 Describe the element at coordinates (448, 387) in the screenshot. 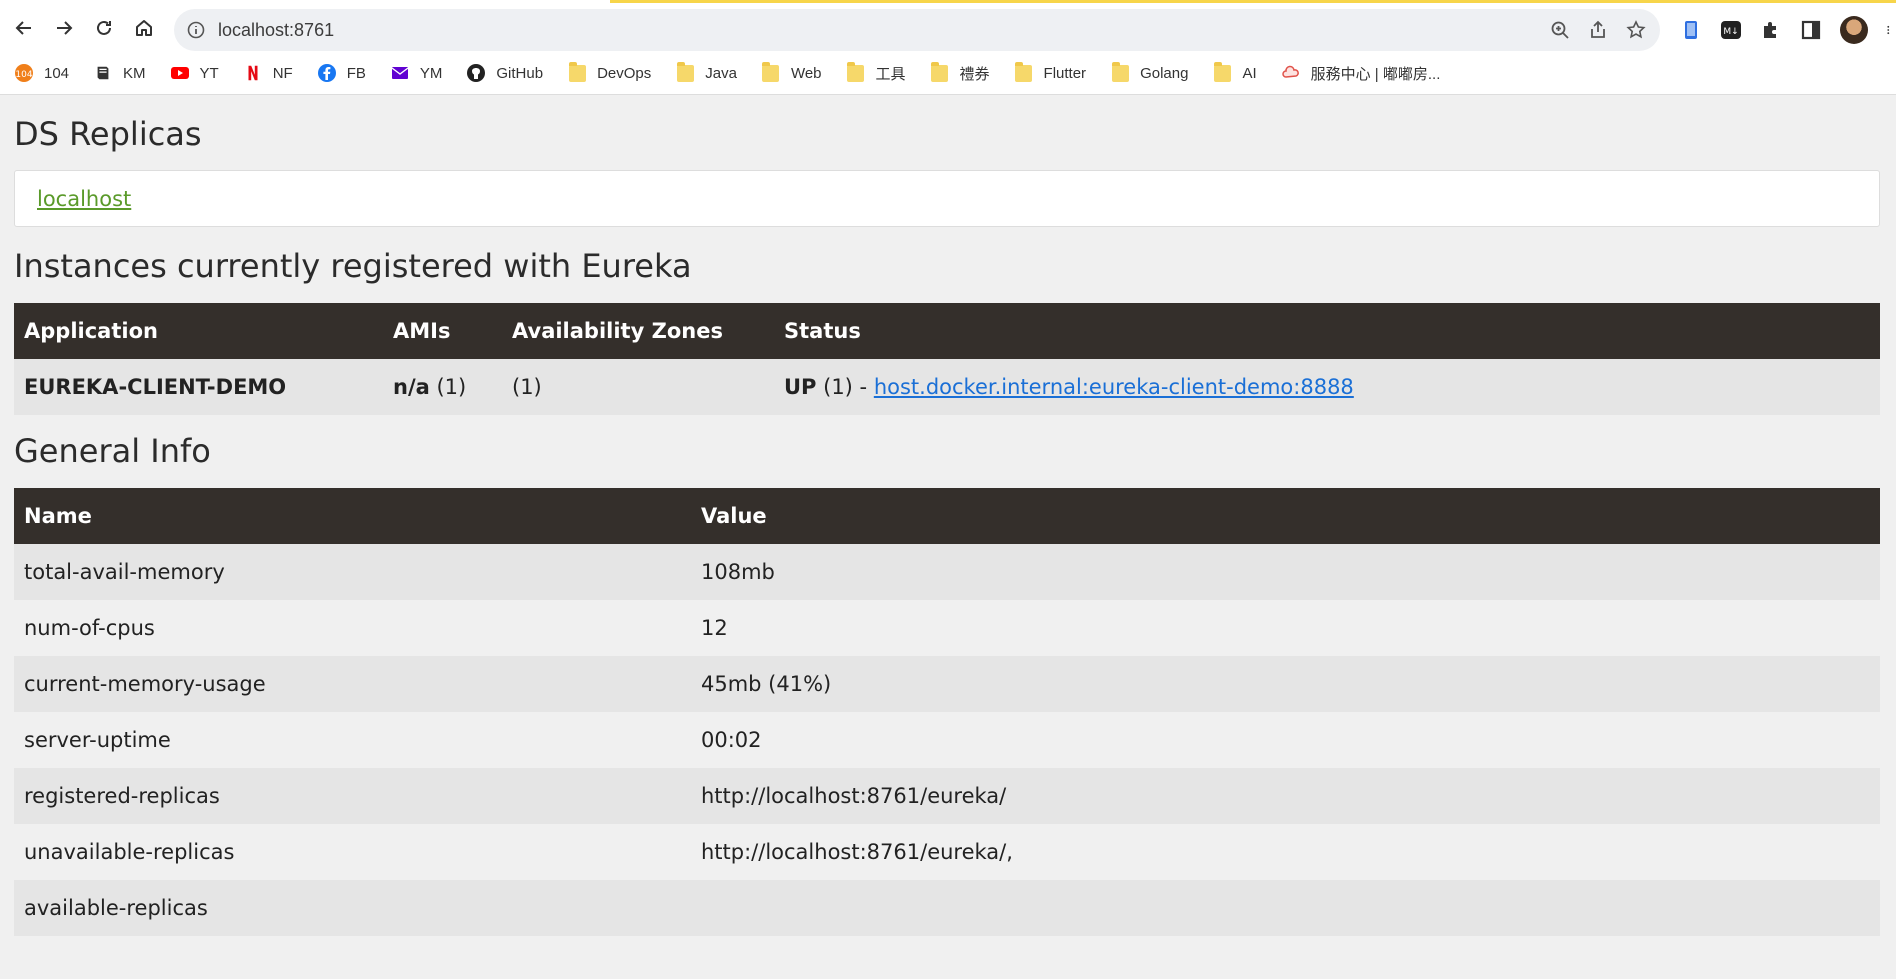

I see `amis-count: (1)` at that location.